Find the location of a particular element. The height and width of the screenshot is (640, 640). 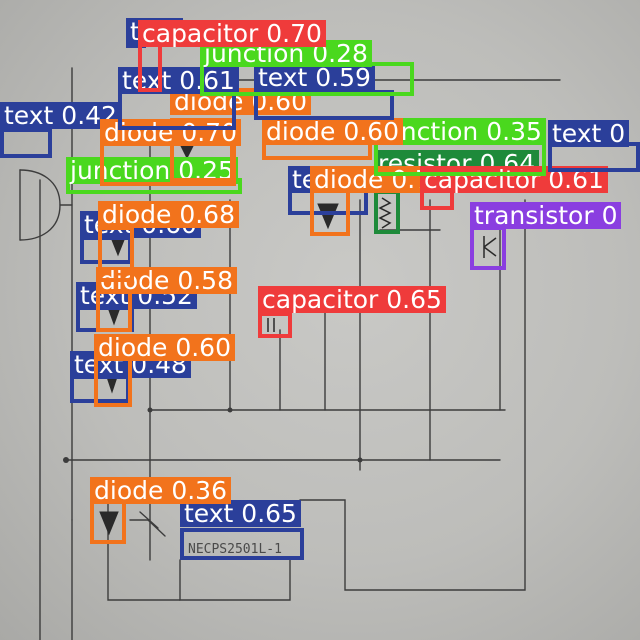

label-diode: diode 0.36 is located at coordinates (160, 490).